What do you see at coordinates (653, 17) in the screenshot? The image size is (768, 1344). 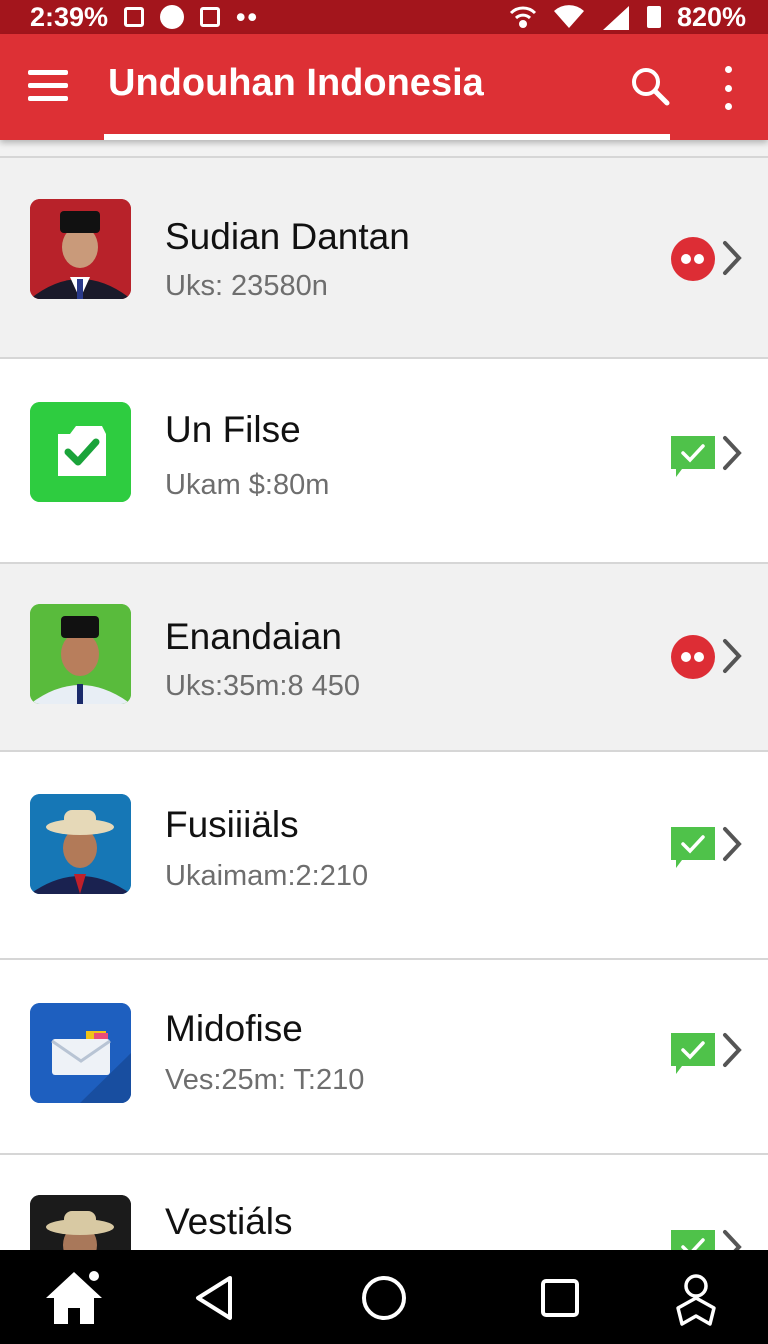 I see `battery-icon` at bounding box center [653, 17].